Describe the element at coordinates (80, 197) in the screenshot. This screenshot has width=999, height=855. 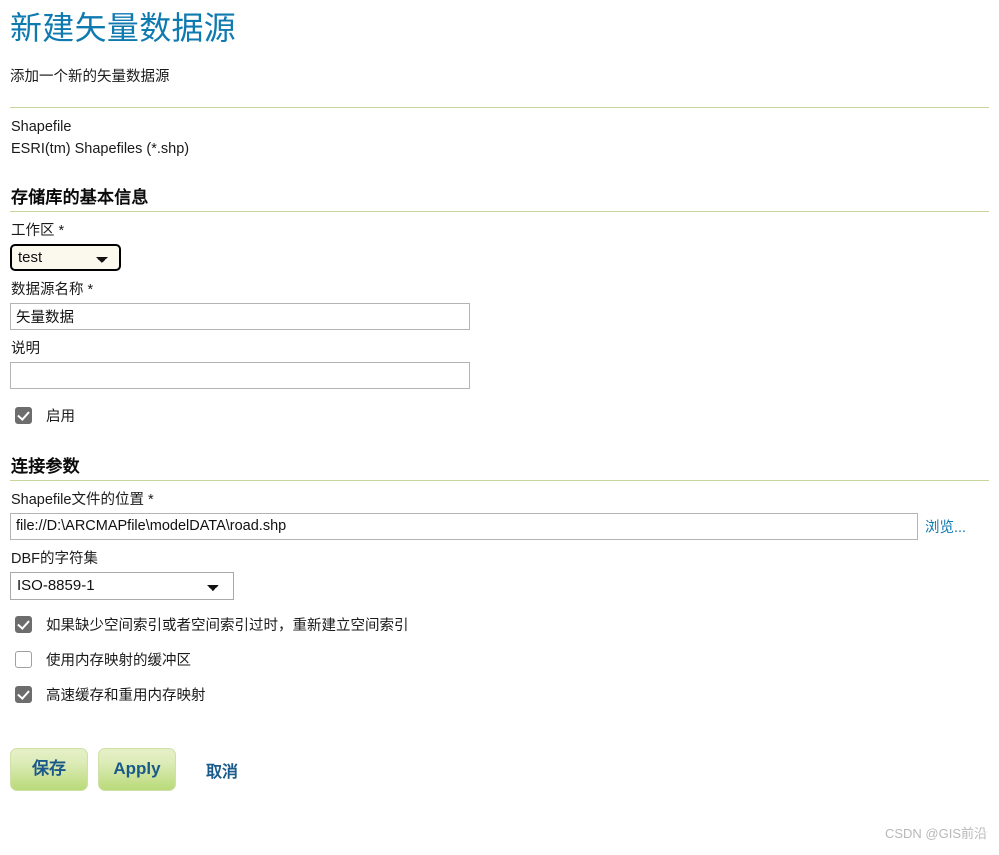
I see `basic-info-heading: 存储库的基本信息` at that location.